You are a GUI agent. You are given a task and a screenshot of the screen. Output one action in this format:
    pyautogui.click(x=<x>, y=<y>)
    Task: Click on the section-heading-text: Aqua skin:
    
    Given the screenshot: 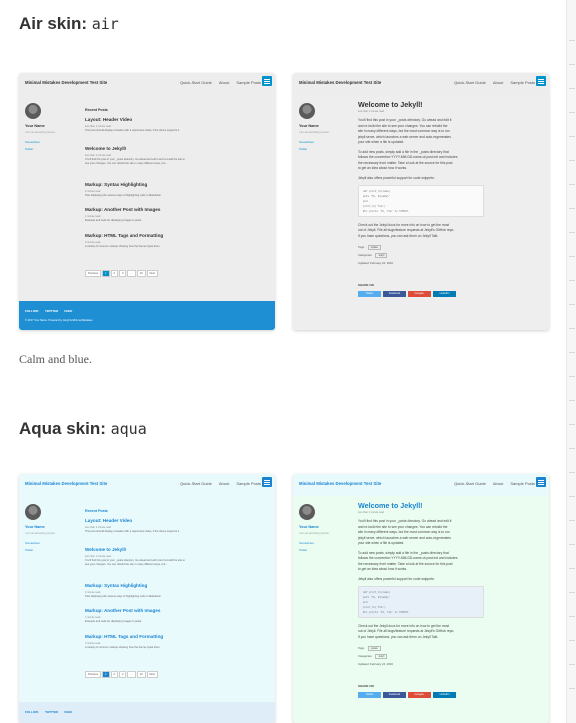 What is the action you would take?
    pyautogui.click(x=65, y=428)
    